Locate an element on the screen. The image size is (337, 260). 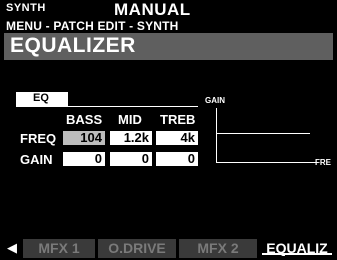
column-header-mid: MID is located at coordinates (130, 119).